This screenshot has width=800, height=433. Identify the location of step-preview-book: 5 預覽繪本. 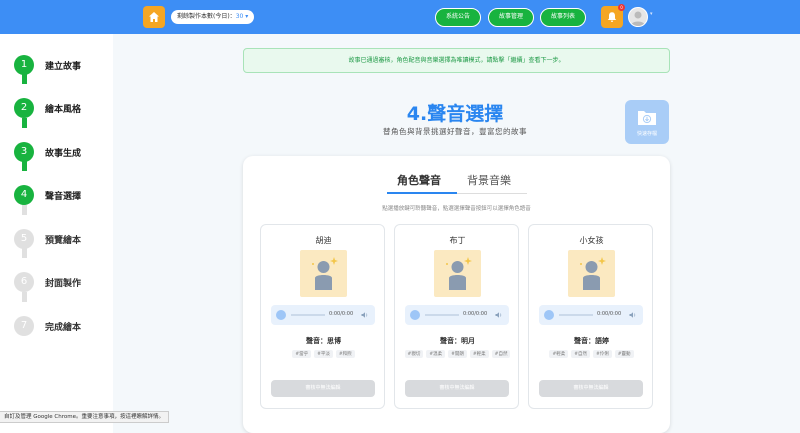
(47, 239).